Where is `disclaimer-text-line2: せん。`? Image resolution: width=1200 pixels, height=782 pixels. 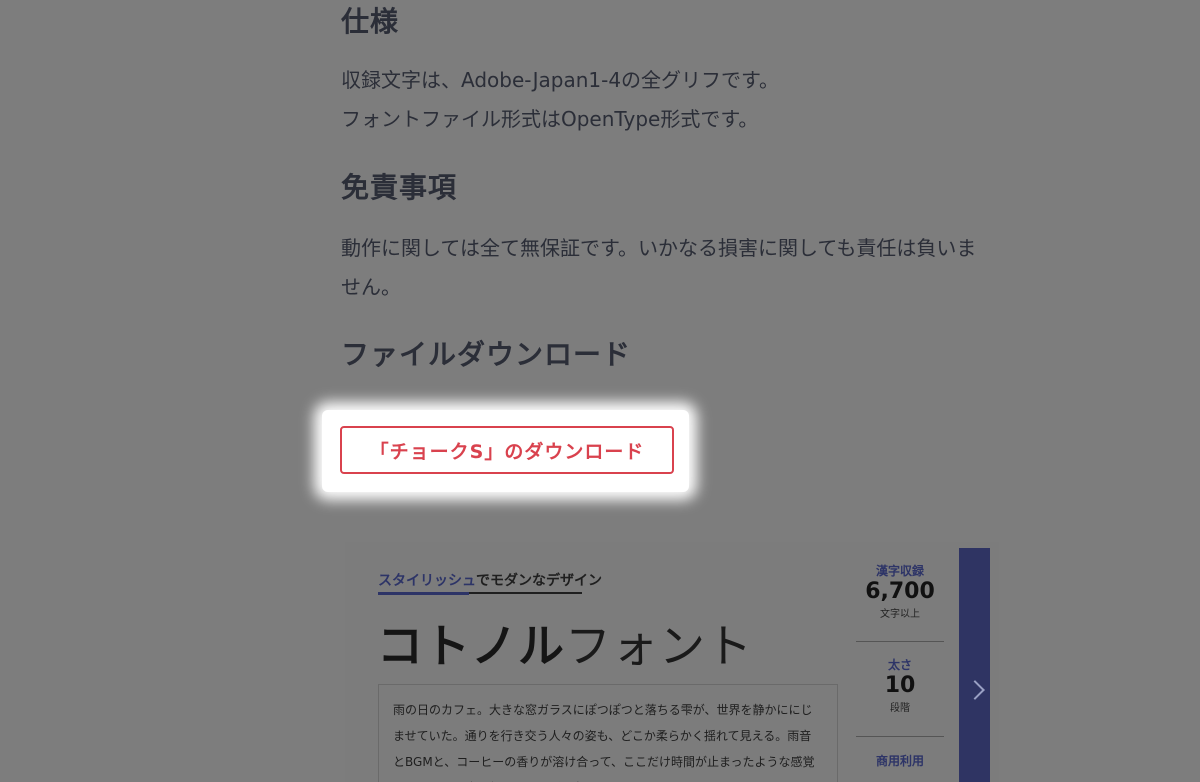 disclaimer-text-line2: せん。 is located at coordinates (371, 287).